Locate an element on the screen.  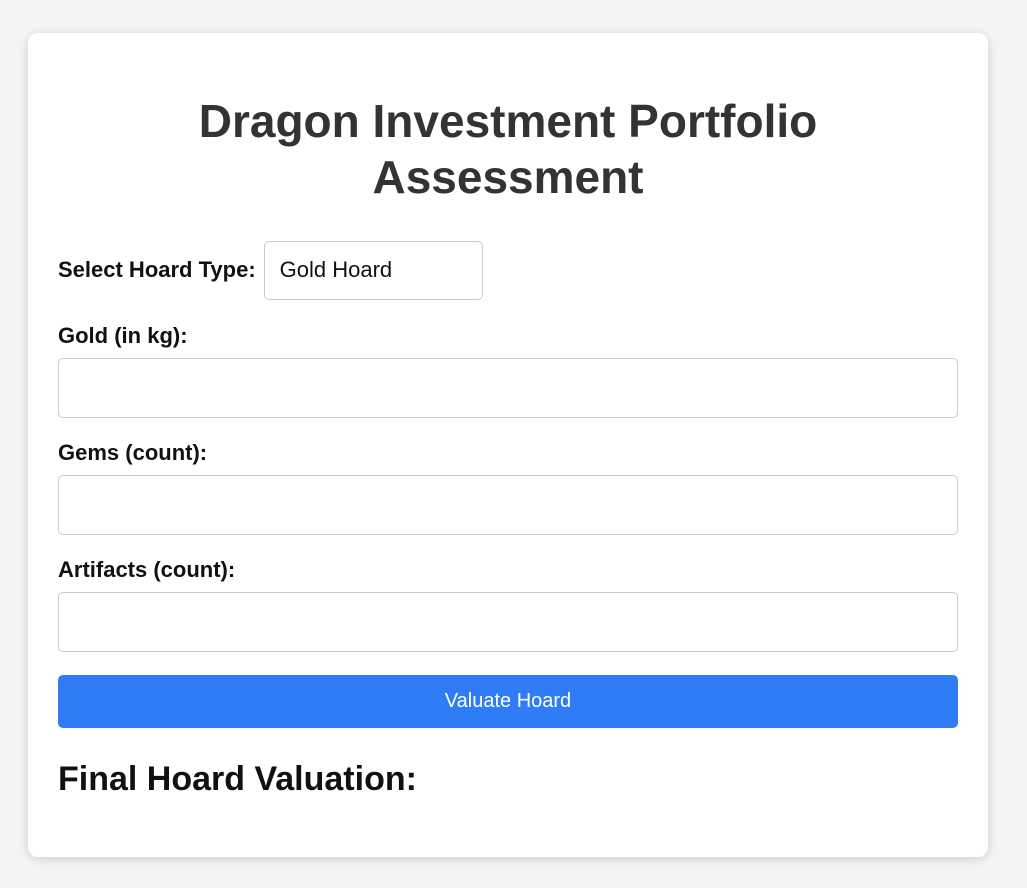
page-title-line-2: Assessment is located at coordinates (508, 177).